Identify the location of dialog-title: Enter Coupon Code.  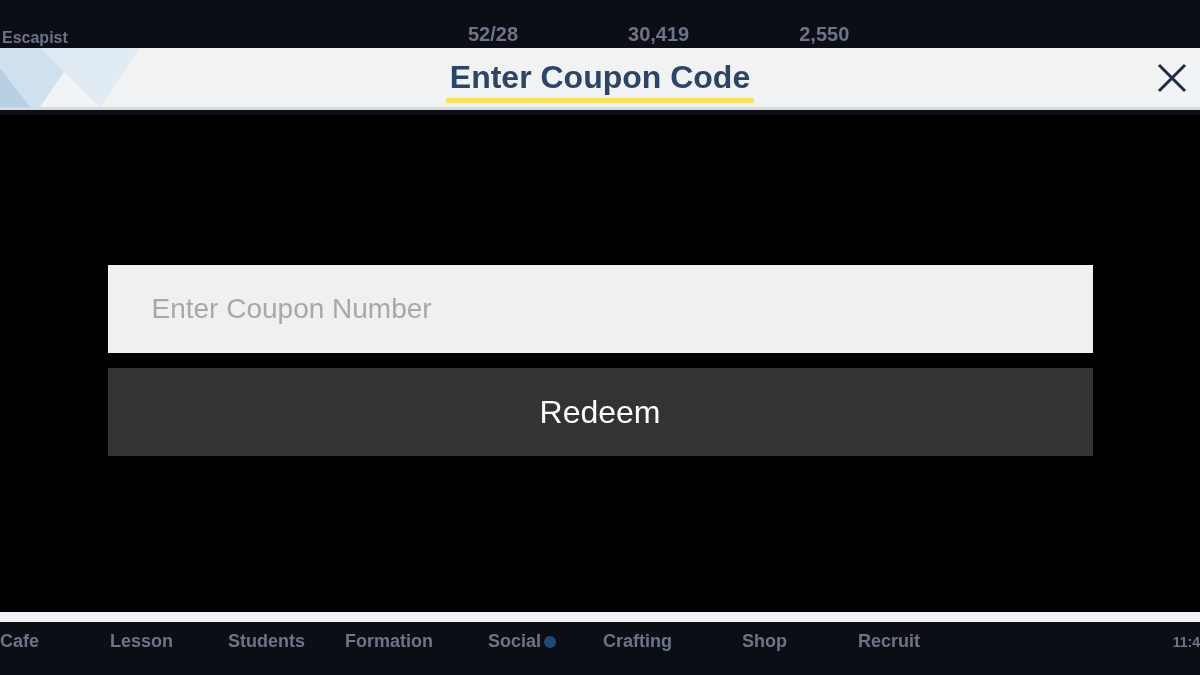
(600, 79).